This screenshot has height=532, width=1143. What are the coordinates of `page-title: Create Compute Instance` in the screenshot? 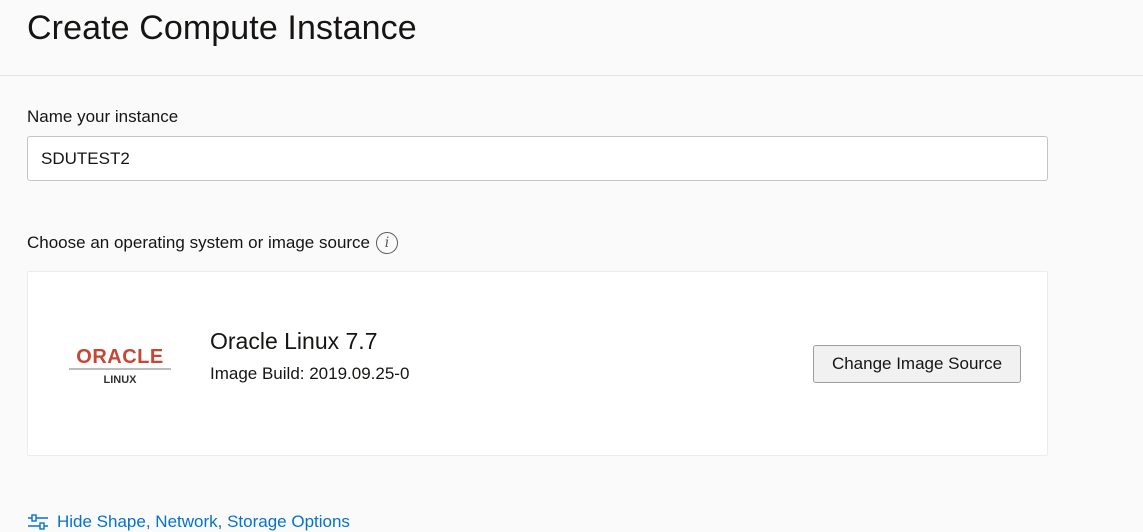 It's located at (222, 28).